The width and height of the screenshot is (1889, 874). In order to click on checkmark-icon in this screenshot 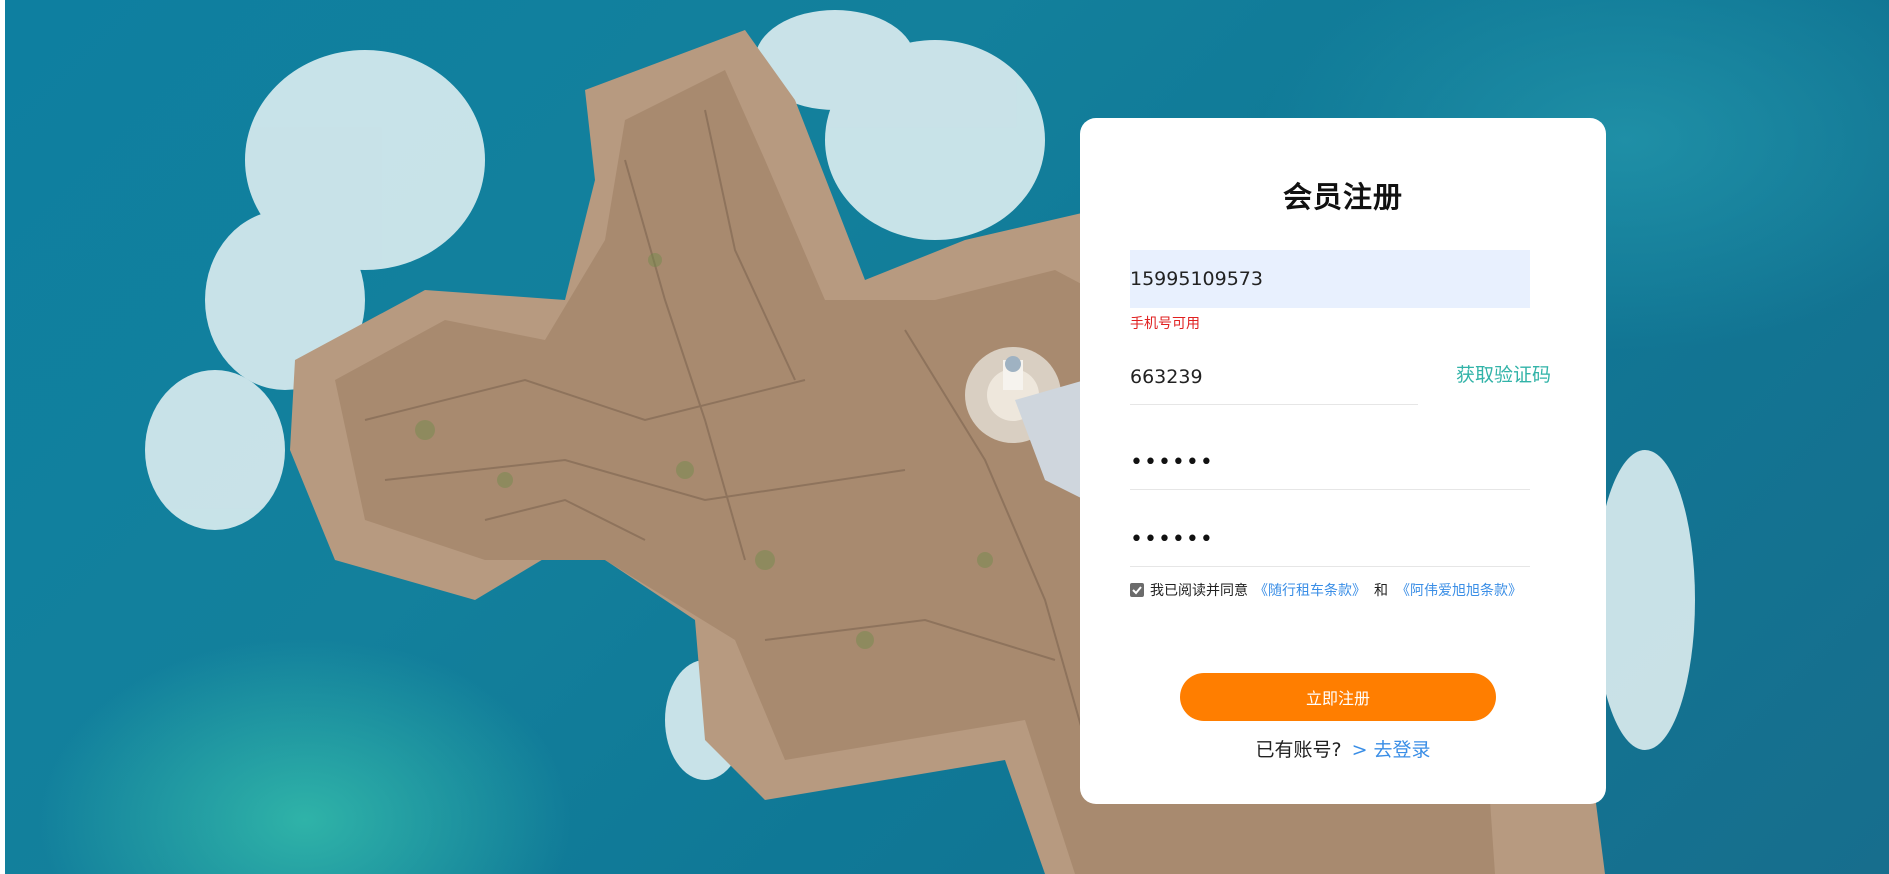, I will do `click(1137, 590)`.